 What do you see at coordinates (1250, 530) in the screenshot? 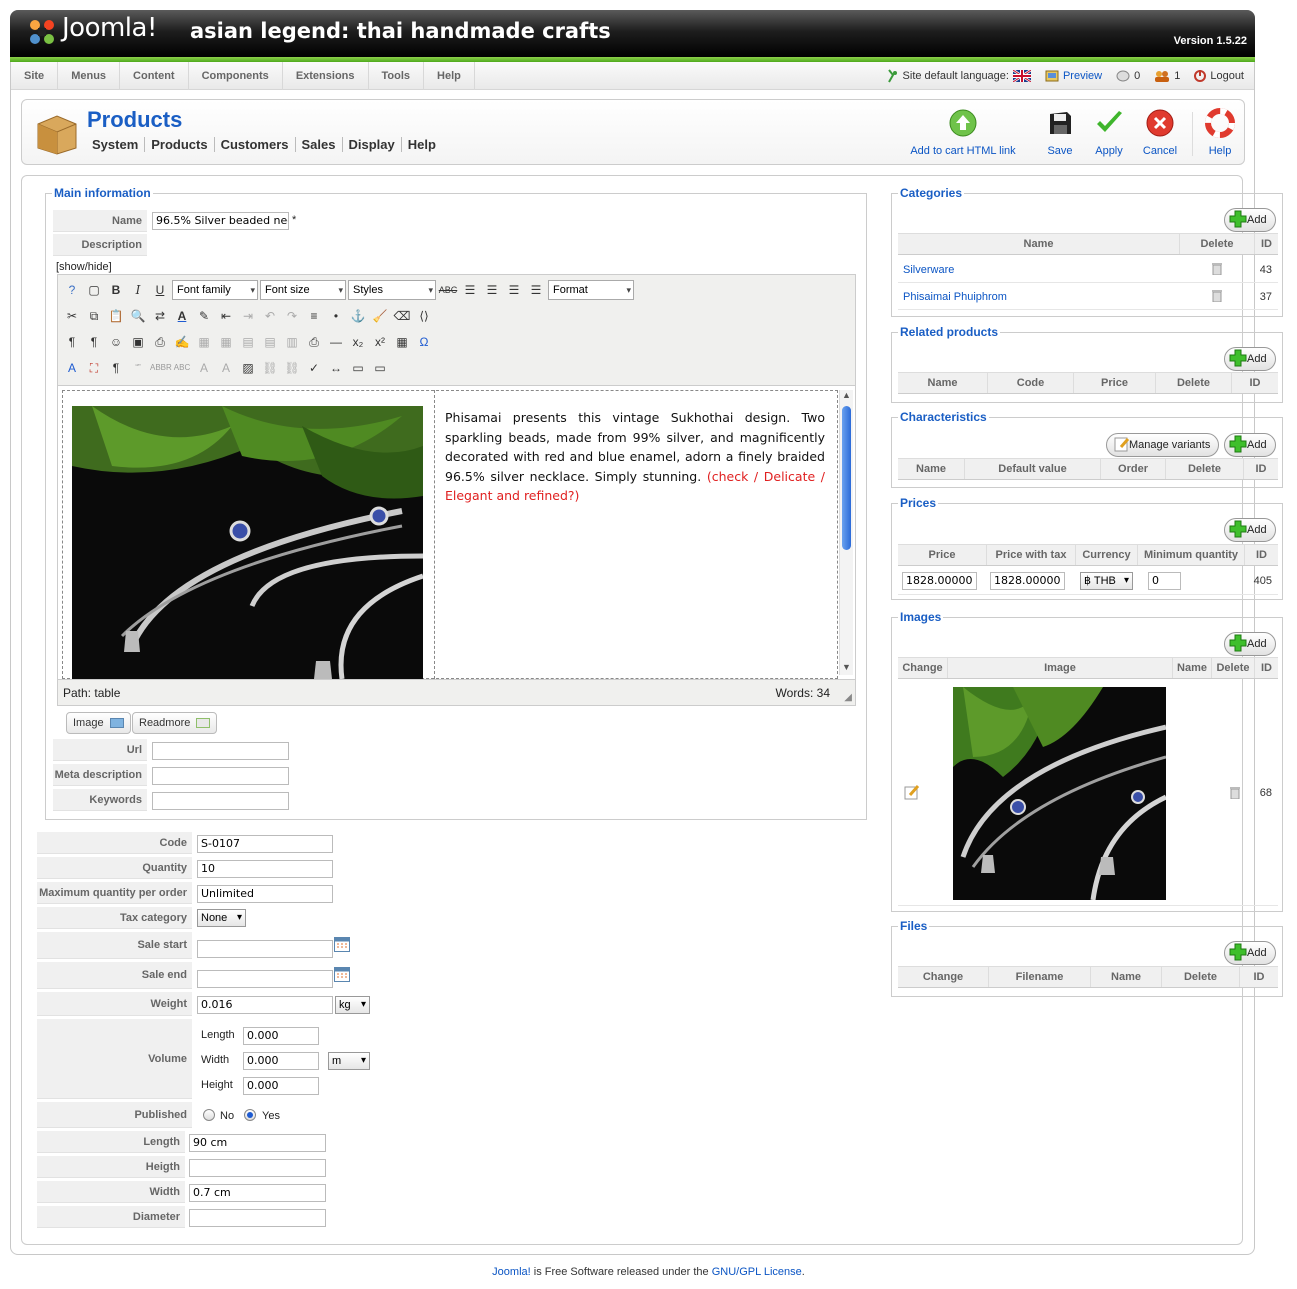
I see `prices-add-button: Add` at bounding box center [1250, 530].